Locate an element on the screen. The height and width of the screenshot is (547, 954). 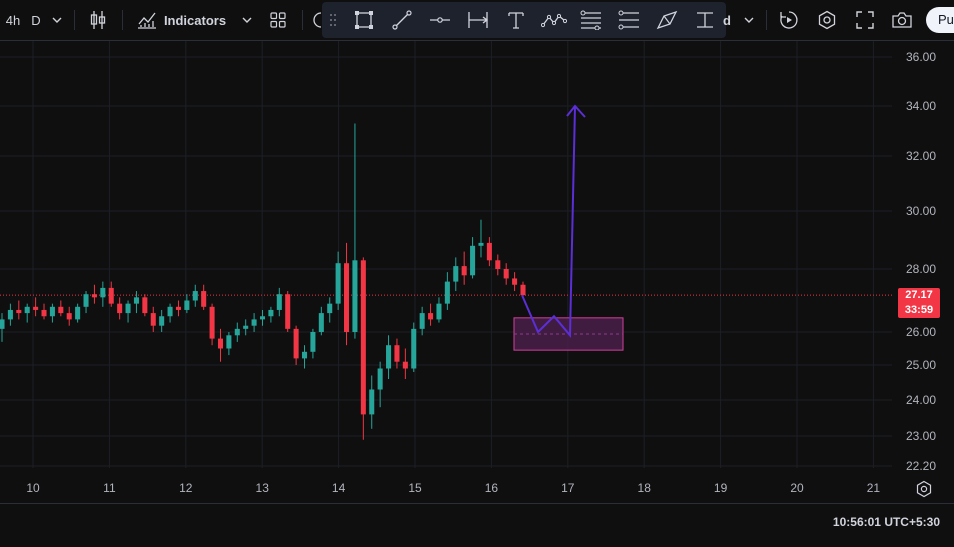
replay-icon is located at coordinates (789, 20).